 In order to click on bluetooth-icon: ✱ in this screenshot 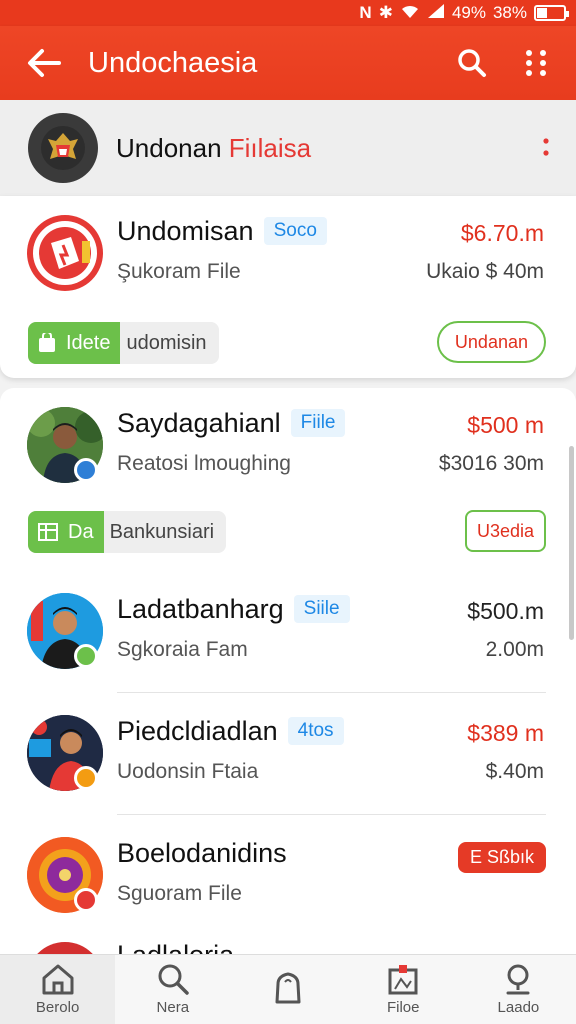, I will do `click(385, 12)`.